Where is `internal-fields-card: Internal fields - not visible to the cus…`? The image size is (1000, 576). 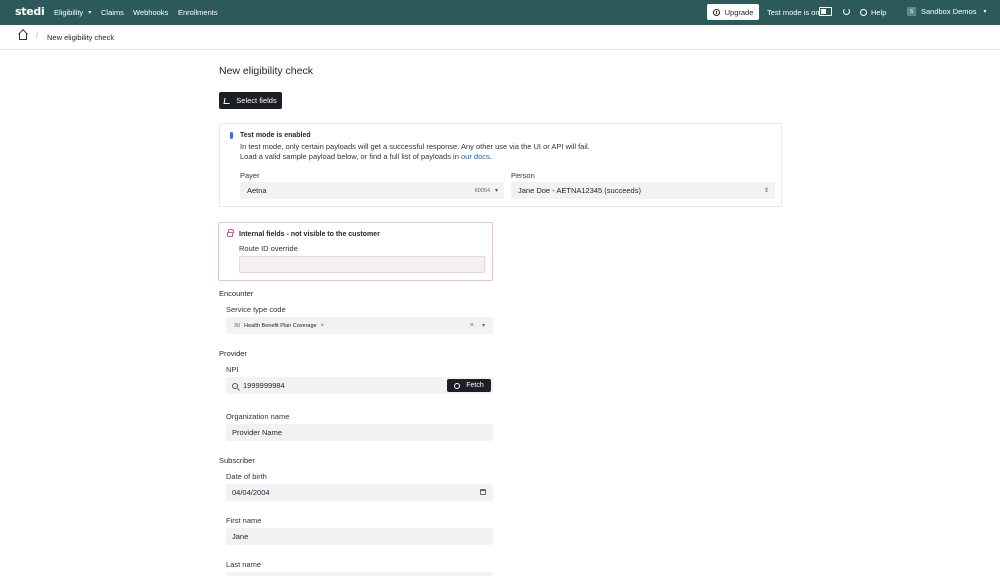
internal-fields-card: Internal fields - not visible to the cus… is located at coordinates (355, 251).